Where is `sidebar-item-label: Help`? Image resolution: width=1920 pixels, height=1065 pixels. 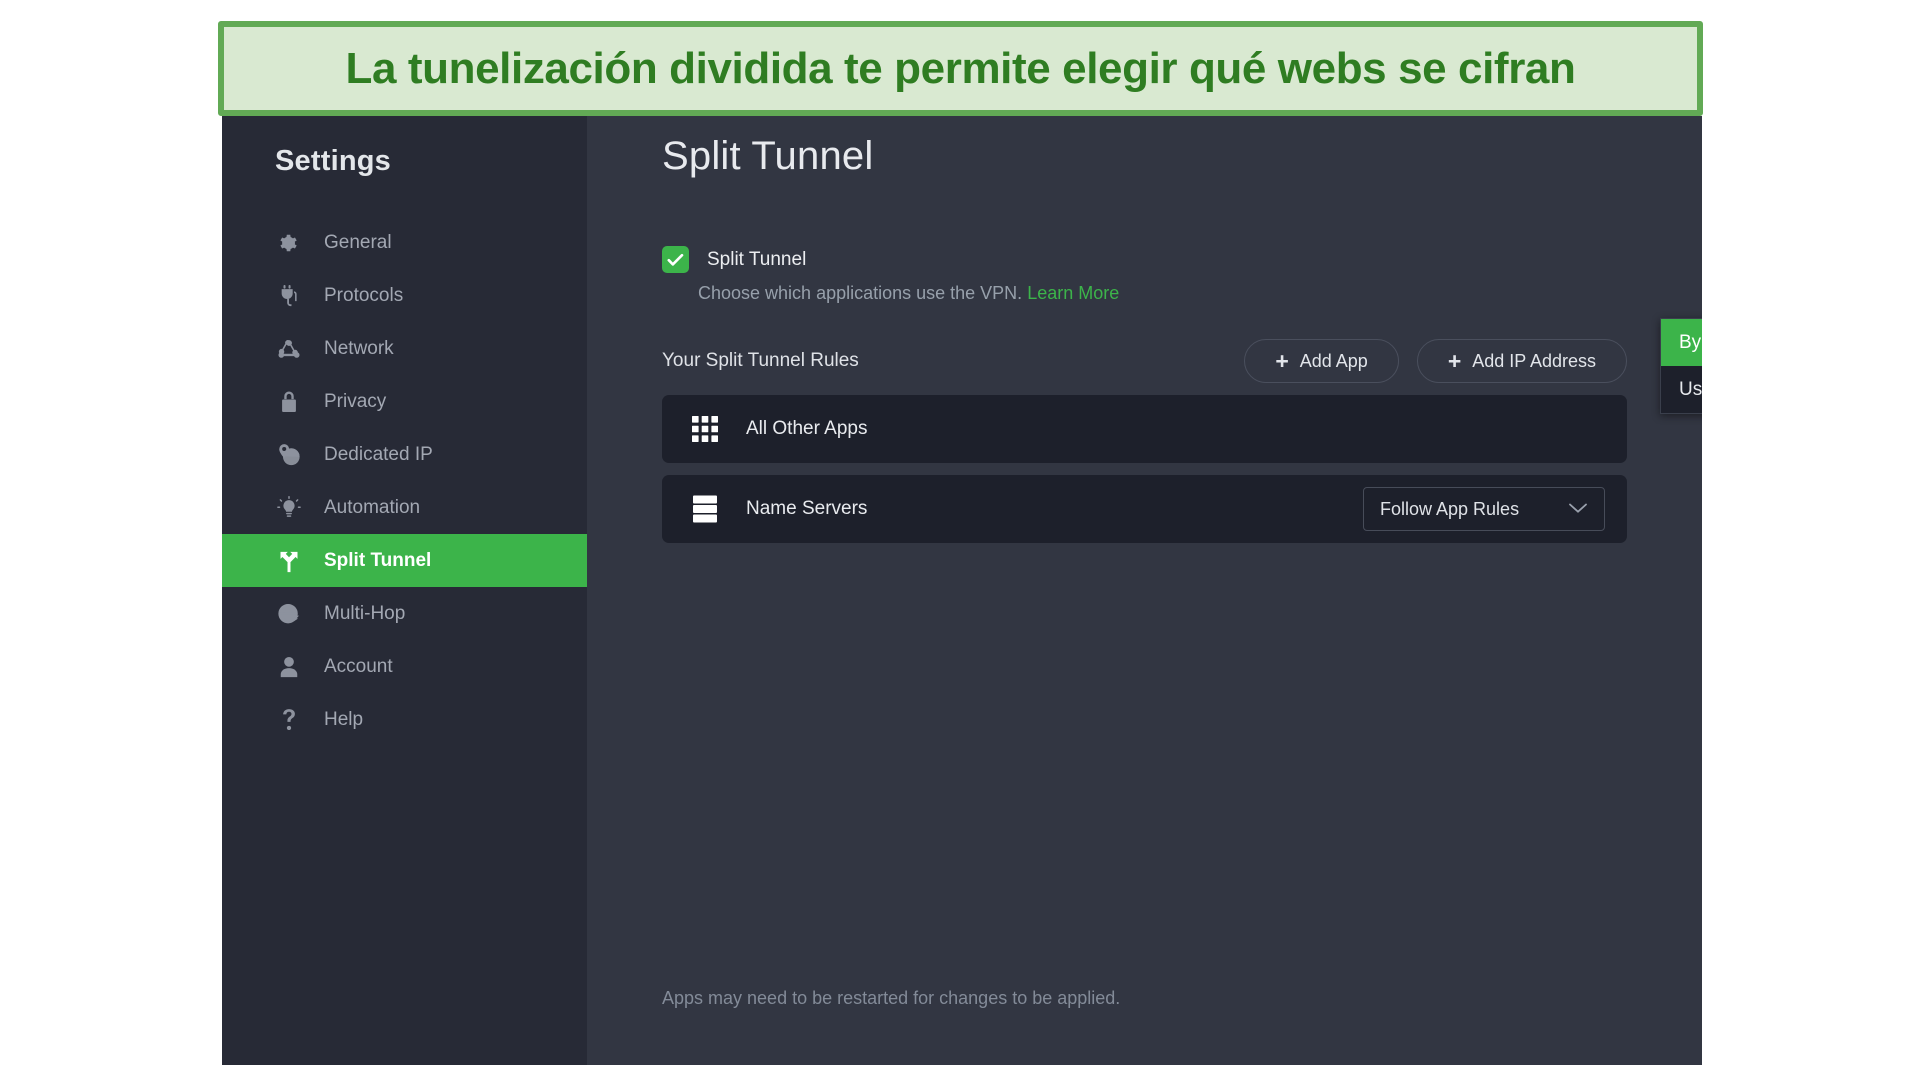
sidebar-item-label: Help is located at coordinates (344, 719).